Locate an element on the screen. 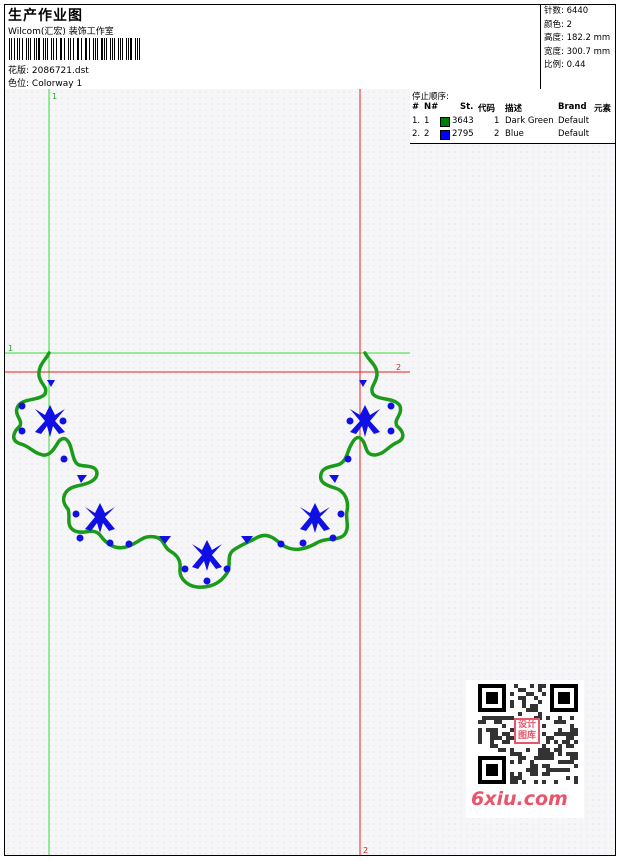 This screenshot has height=861, width=620. company-name: Wilcom(汇宏) 装饰工作室 is located at coordinates (61, 32).